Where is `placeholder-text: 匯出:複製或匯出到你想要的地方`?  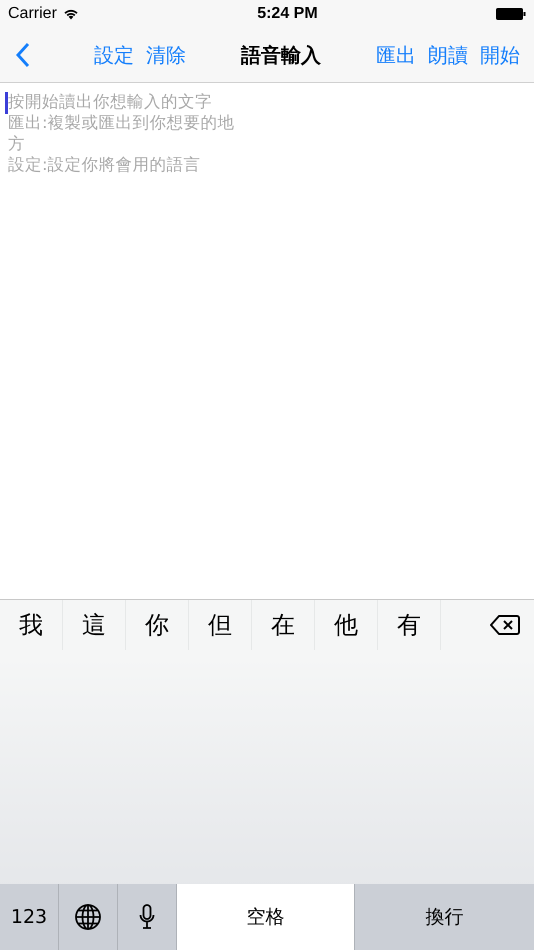 placeholder-text: 匯出:複製或匯出到你想要的地方 is located at coordinates (122, 133).